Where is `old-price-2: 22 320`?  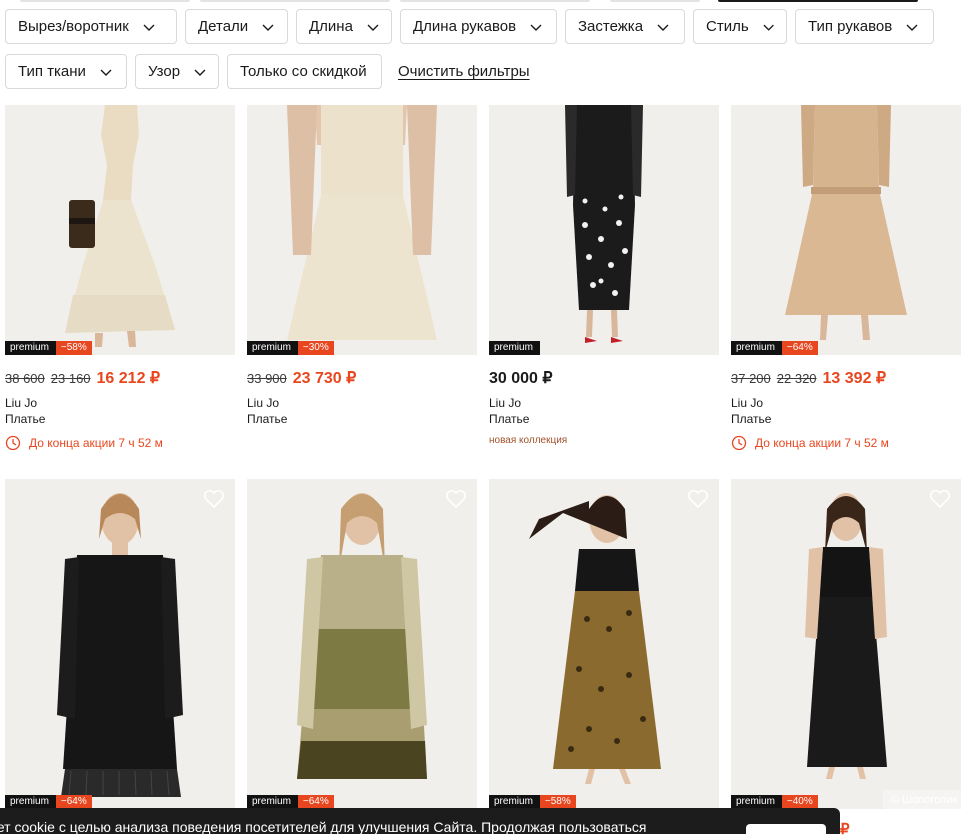
old-price-2: 22 320 is located at coordinates (796, 378).